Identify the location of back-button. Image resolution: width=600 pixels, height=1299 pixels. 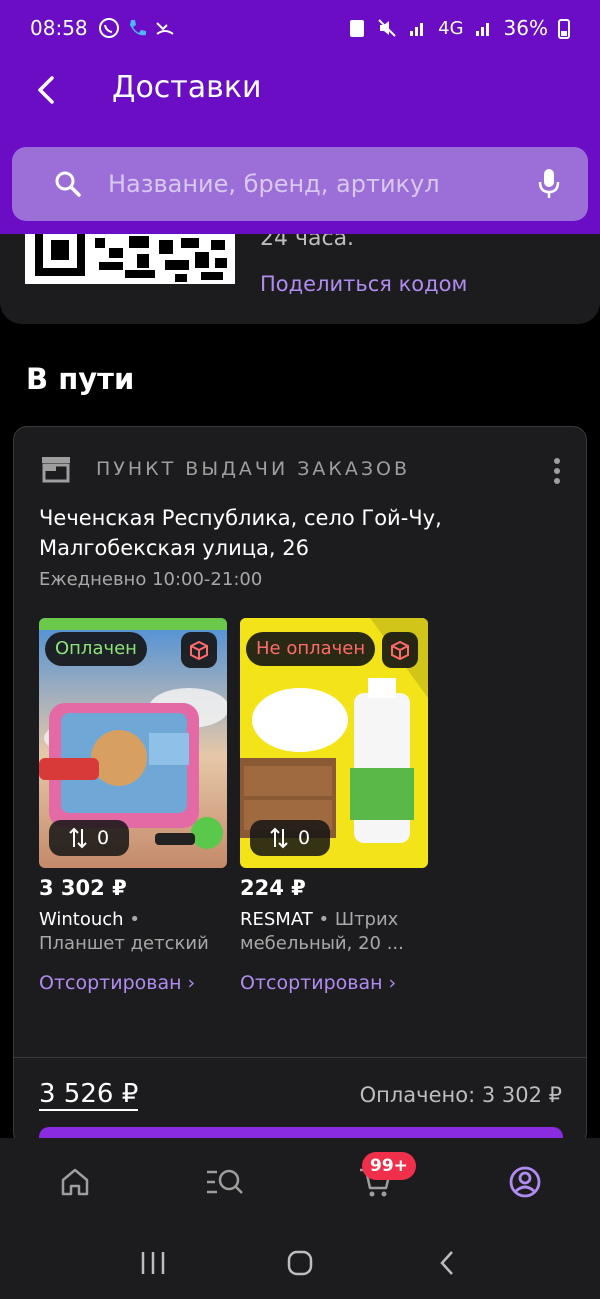
(46, 90).